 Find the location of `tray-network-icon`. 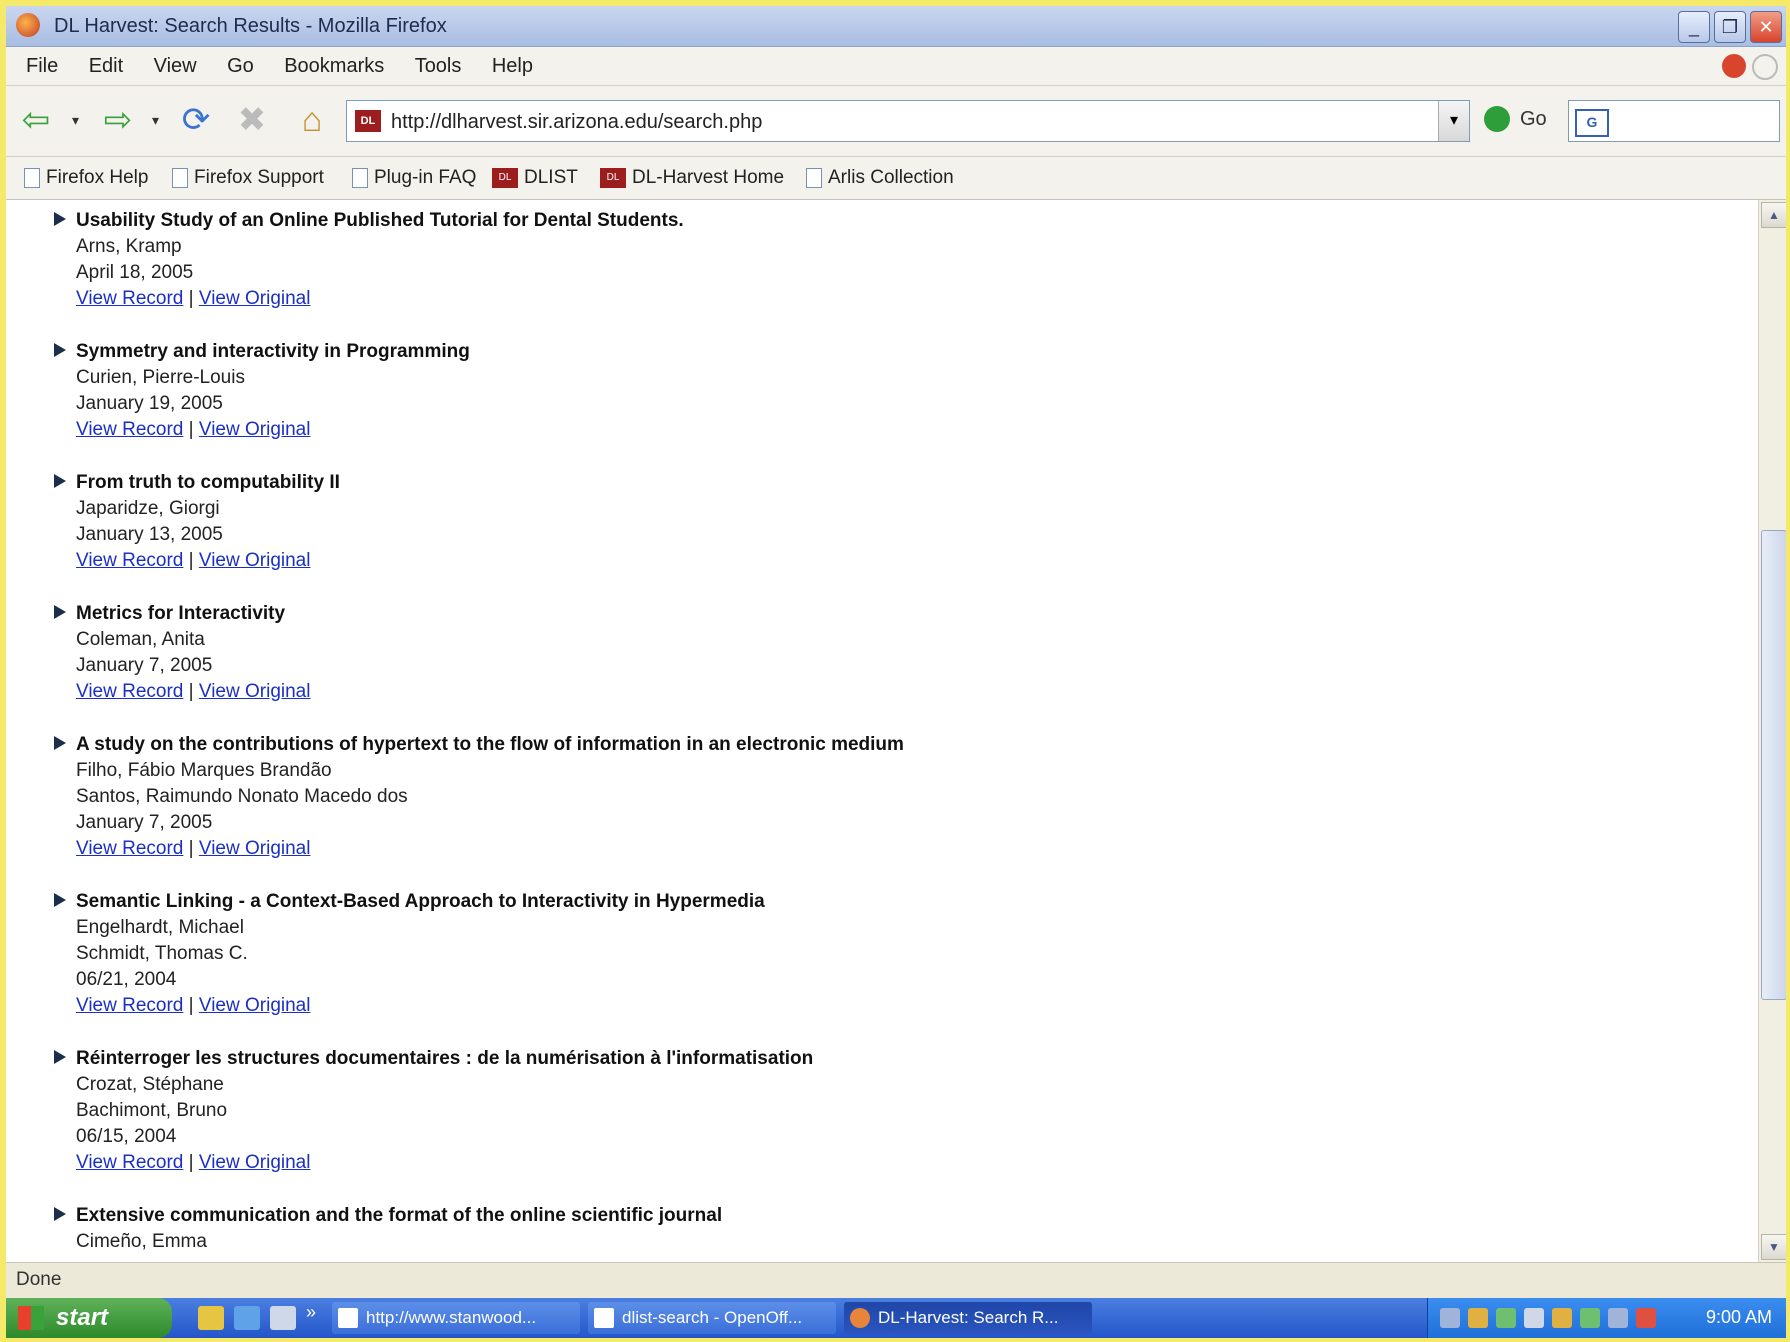

tray-network-icon is located at coordinates (1450, 1318).